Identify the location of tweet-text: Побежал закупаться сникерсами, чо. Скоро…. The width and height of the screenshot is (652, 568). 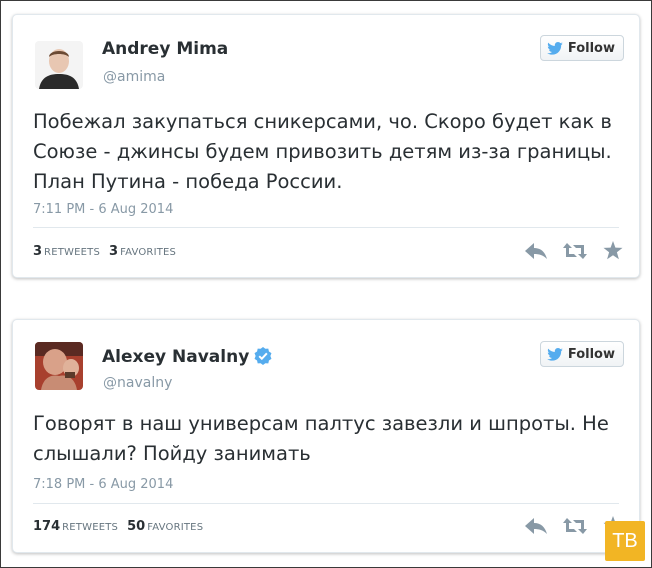
(322, 151).